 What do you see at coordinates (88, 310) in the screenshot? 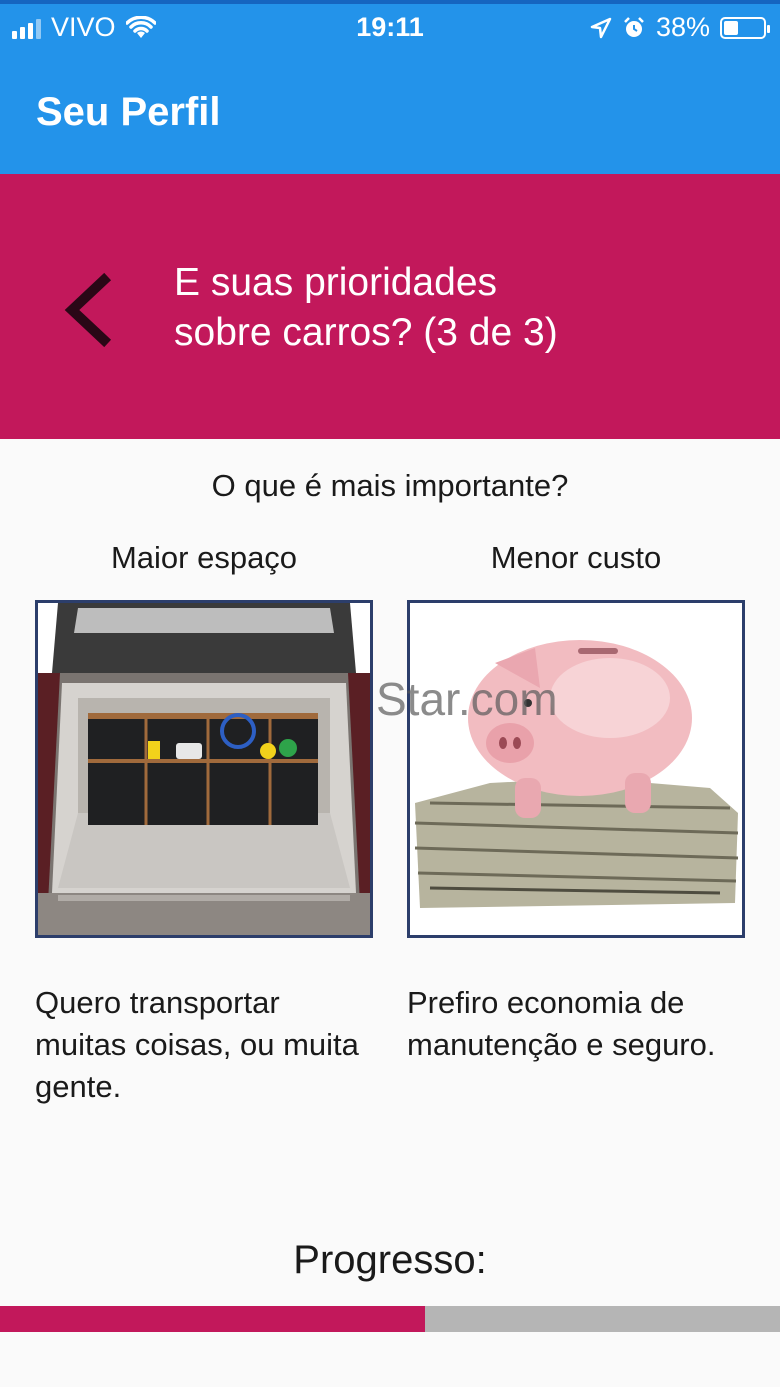
I see `chevron-left-icon` at bounding box center [88, 310].